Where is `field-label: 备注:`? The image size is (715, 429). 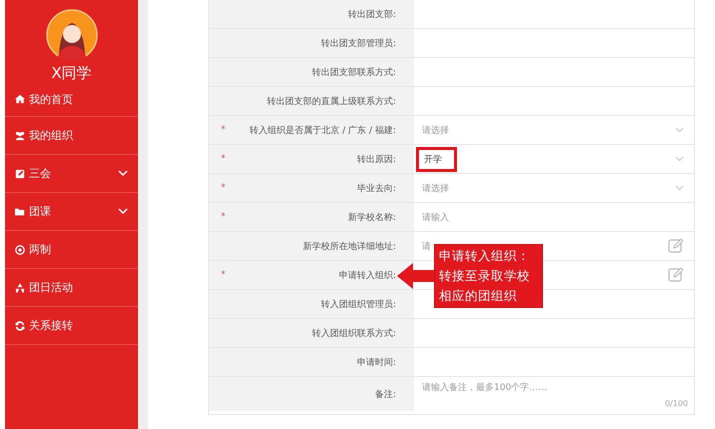 field-label: 备注: is located at coordinates (385, 394).